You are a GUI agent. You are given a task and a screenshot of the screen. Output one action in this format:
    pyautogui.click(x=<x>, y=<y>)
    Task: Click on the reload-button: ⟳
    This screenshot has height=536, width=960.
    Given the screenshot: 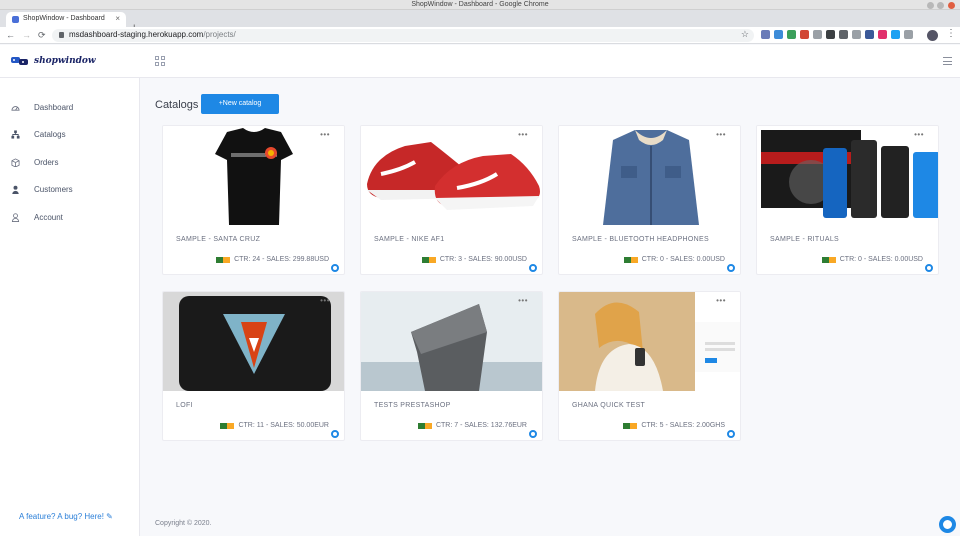 What is the action you would take?
    pyautogui.click(x=42, y=35)
    